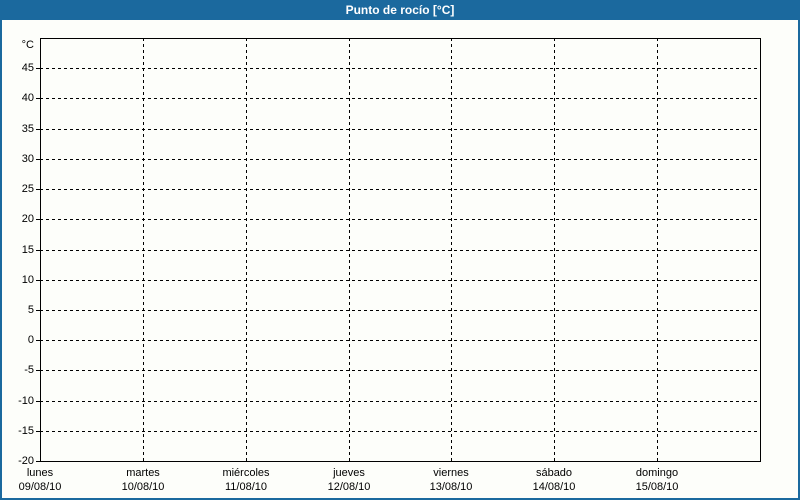 The image size is (800, 500). What do you see at coordinates (657, 480) in the screenshot?
I see `x-axis-day-label: domingo 15/08/10` at bounding box center [657, 480].